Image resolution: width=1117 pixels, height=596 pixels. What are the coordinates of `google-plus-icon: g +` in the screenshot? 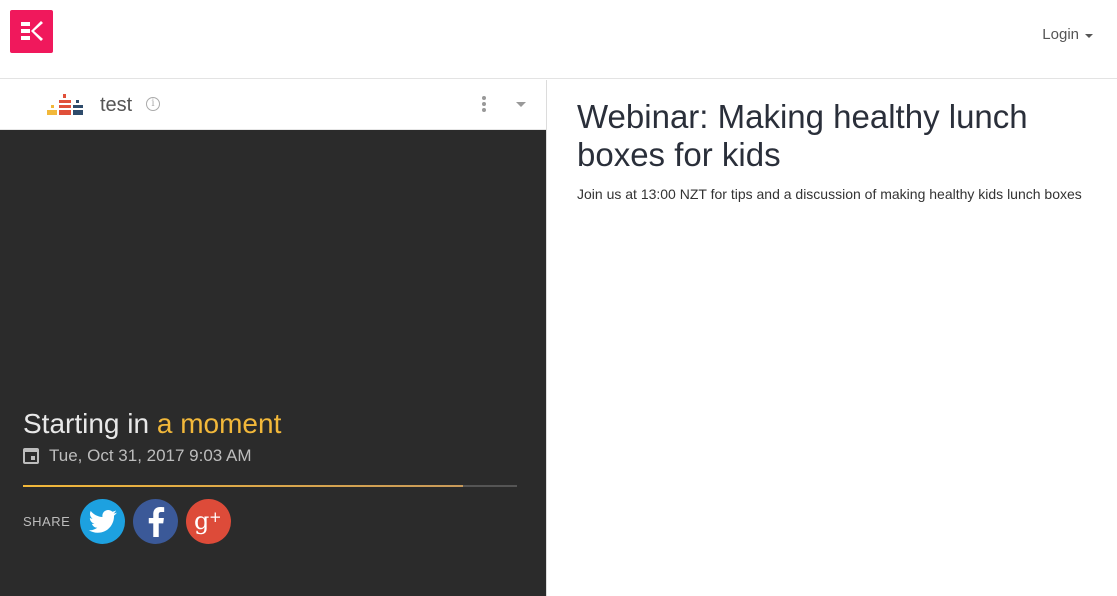 It's located at (209, 521).